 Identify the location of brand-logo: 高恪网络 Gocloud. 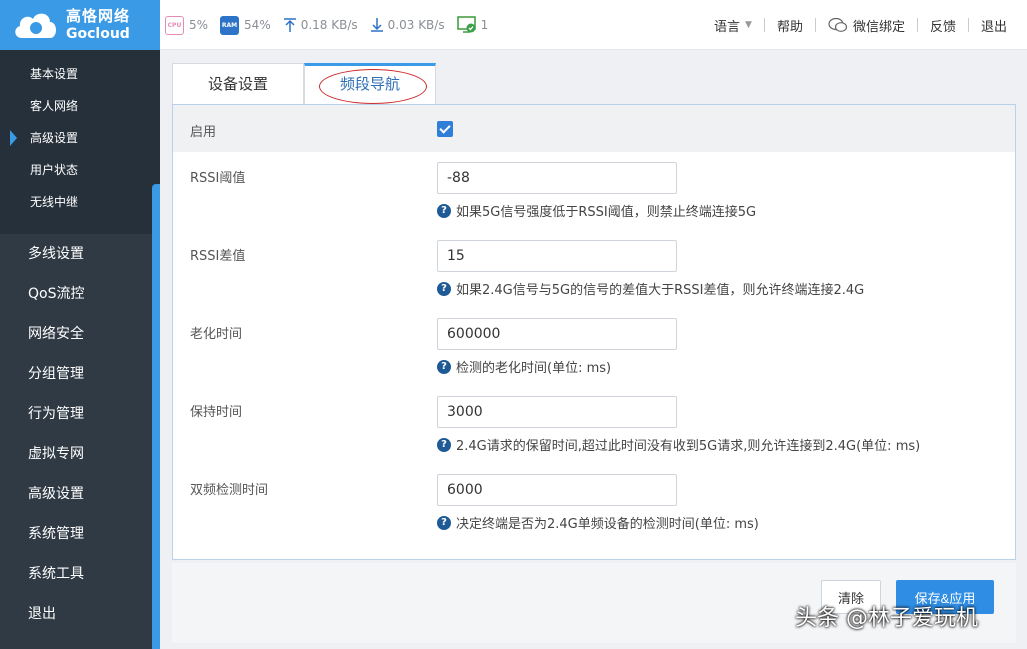
(80, 25).